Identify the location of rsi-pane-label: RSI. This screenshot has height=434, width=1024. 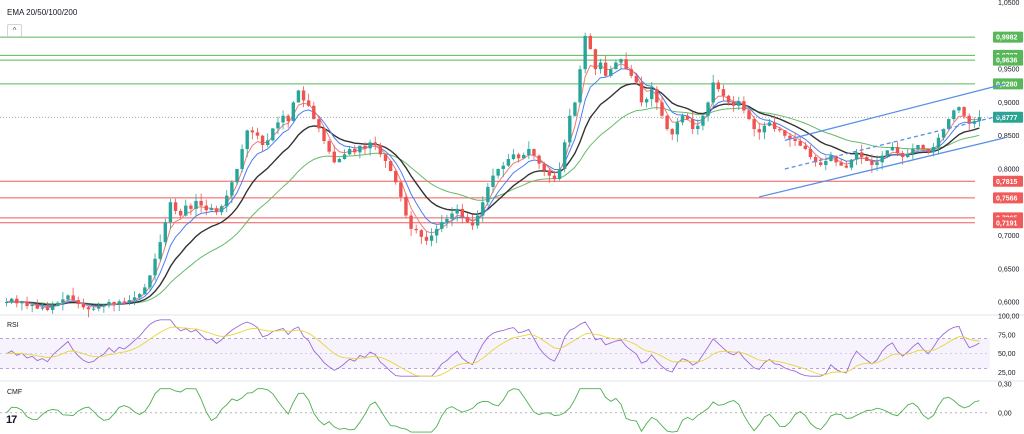
(13, 325).